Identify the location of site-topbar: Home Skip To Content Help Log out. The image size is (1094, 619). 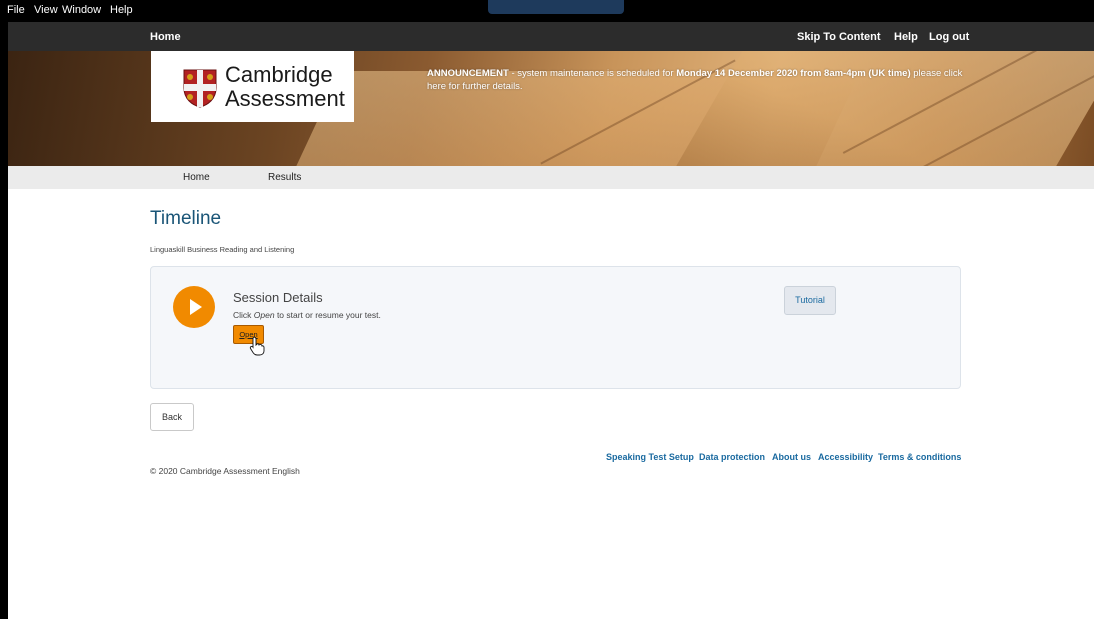
(551, 36).